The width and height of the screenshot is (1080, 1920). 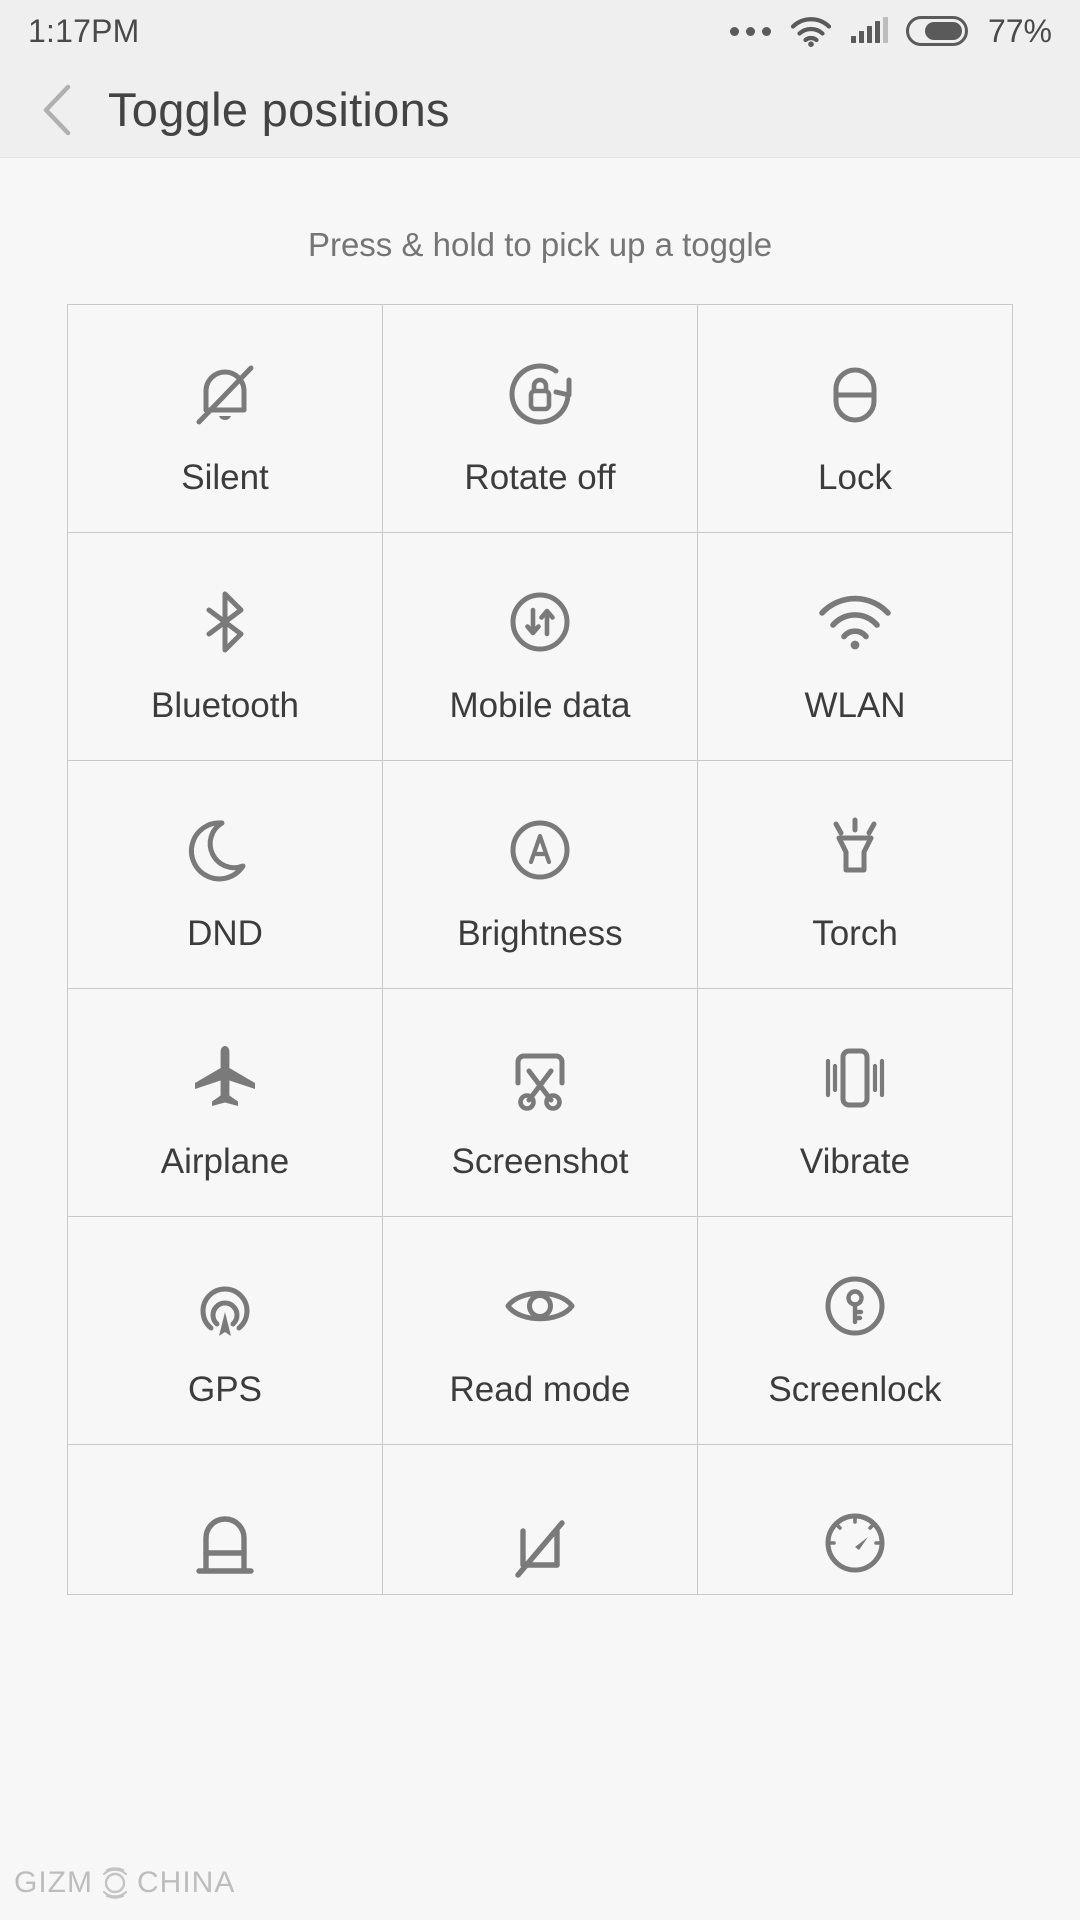 I want to click on key-circle-icon, so click(x=855, y=1306).